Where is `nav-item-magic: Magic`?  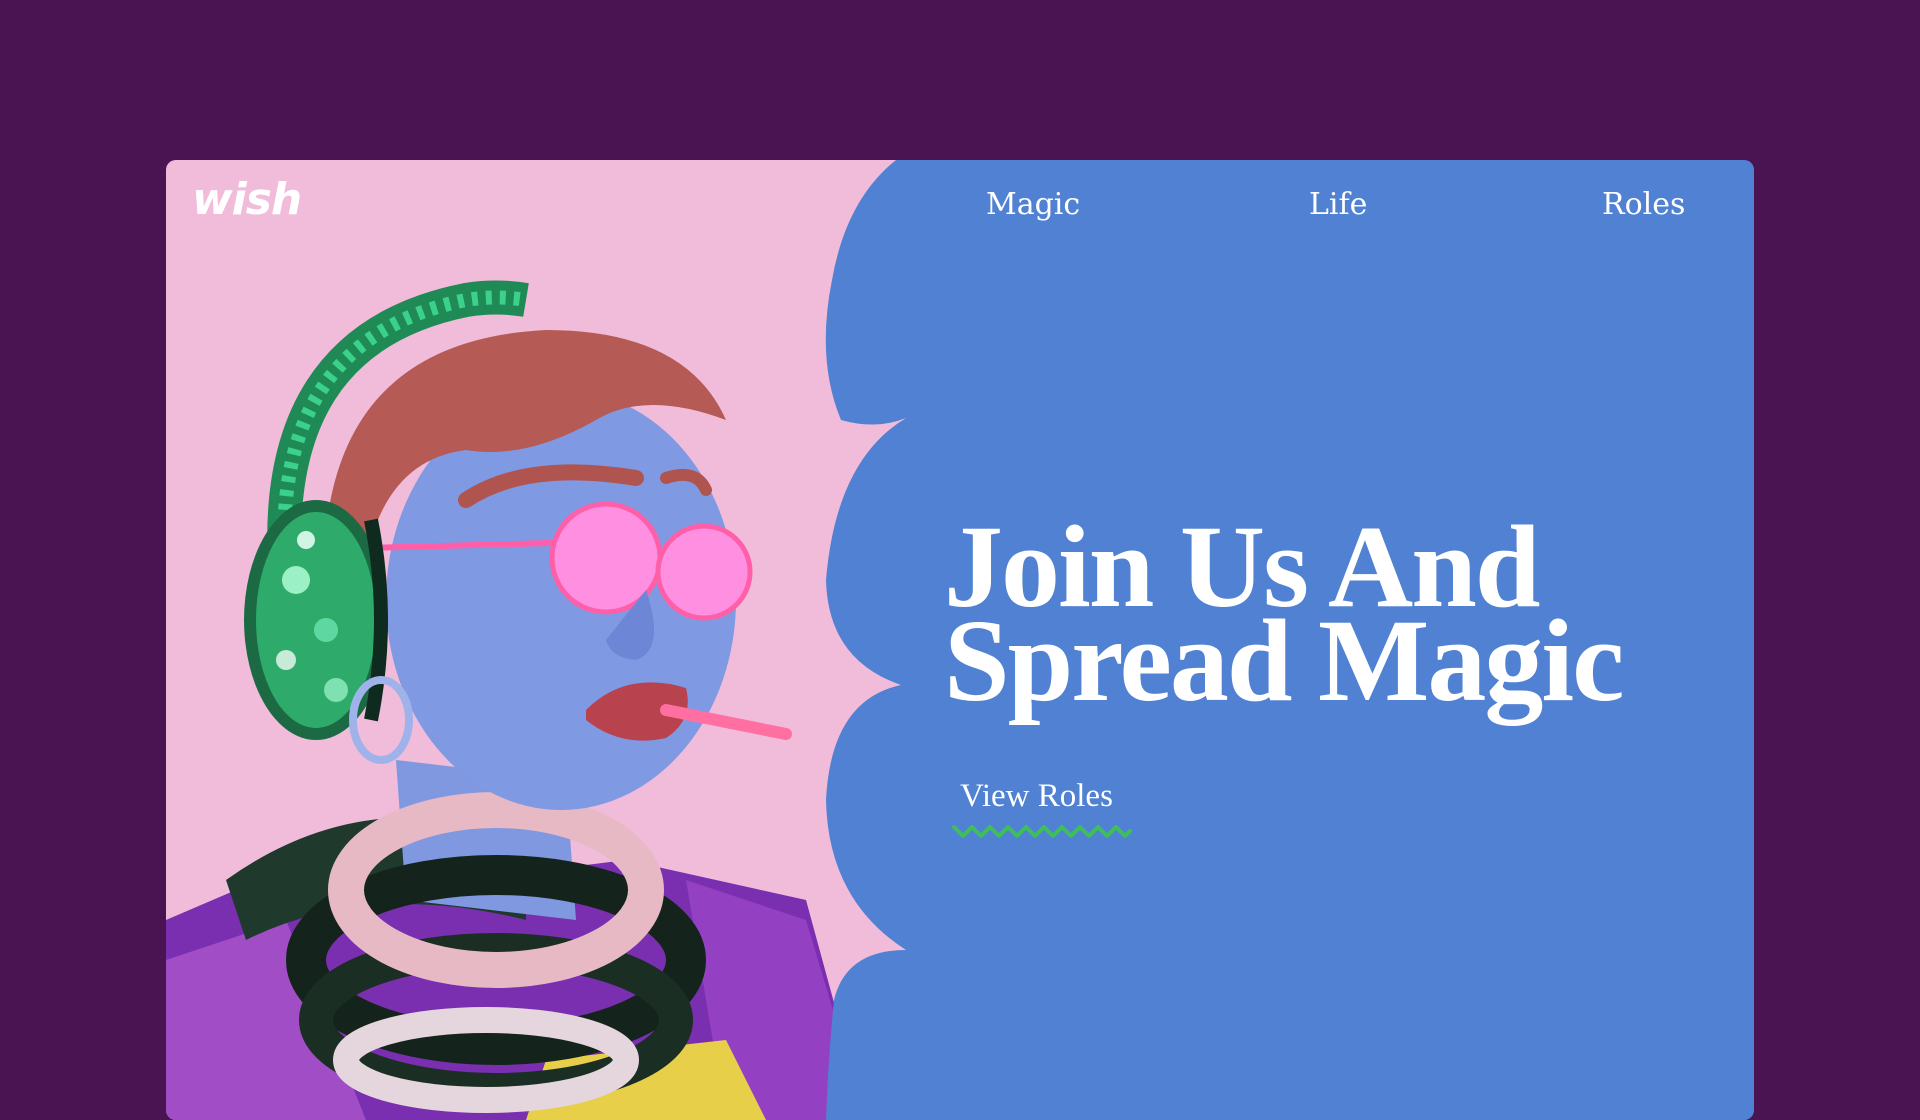
nav-item-magic: Magic is located at coordinates (1033, 205).